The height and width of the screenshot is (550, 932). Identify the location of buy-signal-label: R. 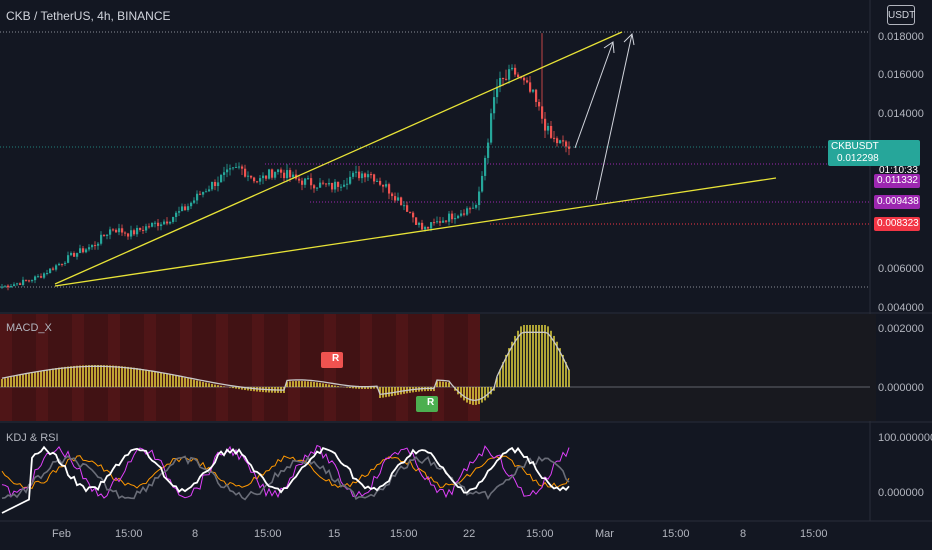
(431, 402).